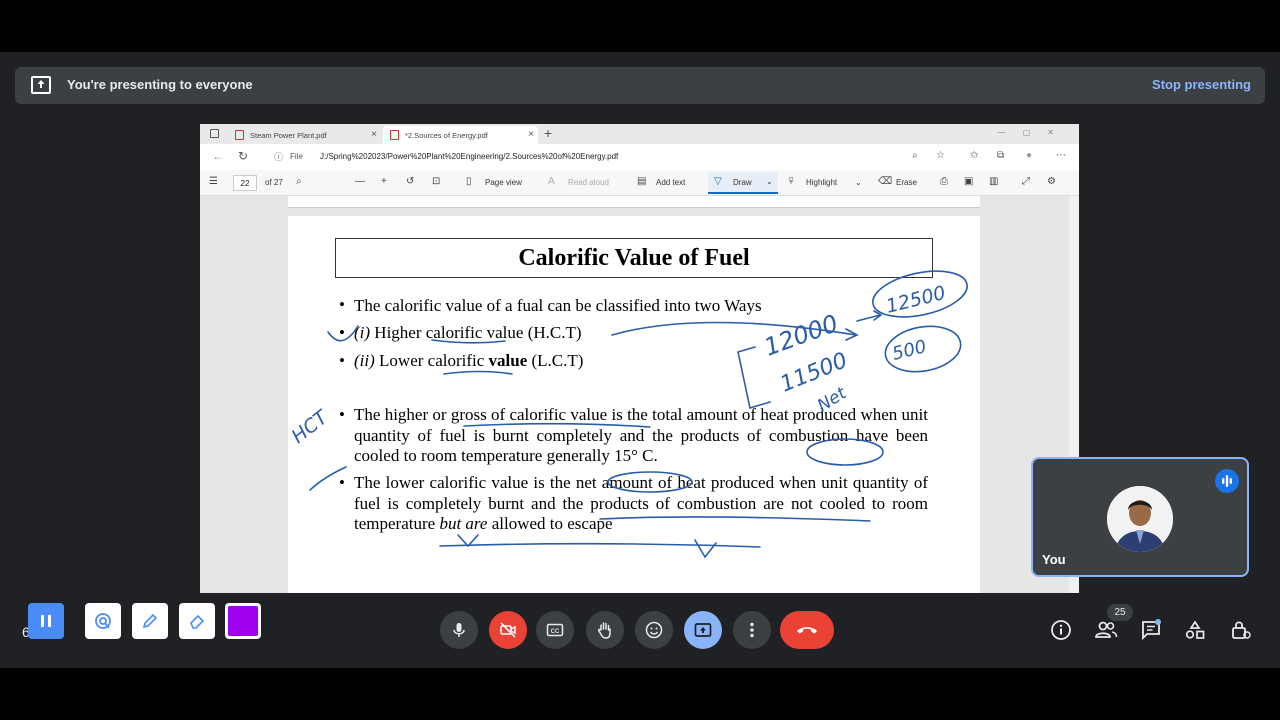 The height and width of the screenshot is (720, 1280). Describe the element at coordinates (364, 360) in the screenshot. I see `item-number: (ii)` at that location.